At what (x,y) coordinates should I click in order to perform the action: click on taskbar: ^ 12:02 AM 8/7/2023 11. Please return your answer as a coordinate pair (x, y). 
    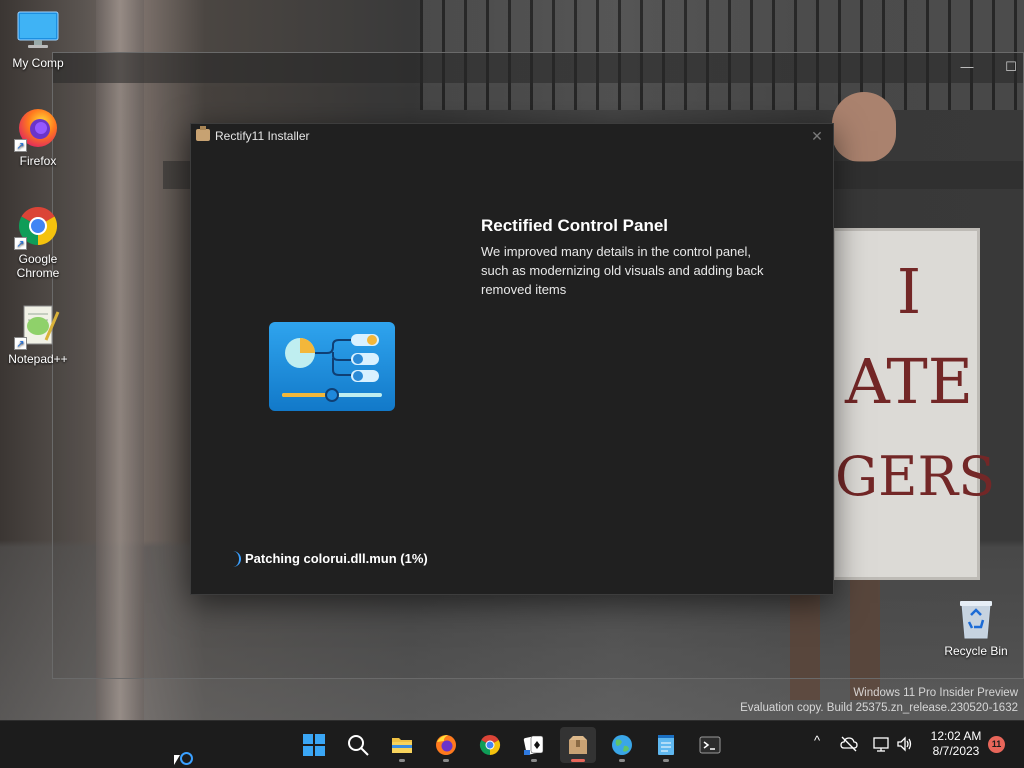
    Looking at the image, I should click on (512, 744).